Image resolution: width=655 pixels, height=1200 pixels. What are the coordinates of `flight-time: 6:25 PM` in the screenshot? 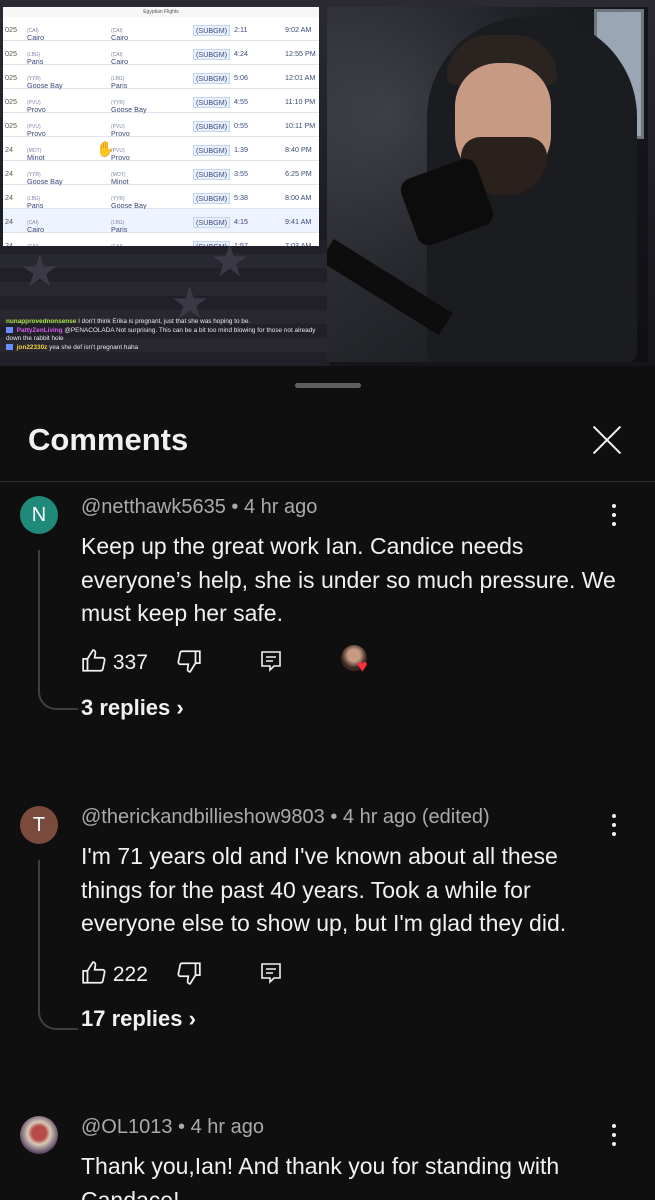 It's located at (298, 173).